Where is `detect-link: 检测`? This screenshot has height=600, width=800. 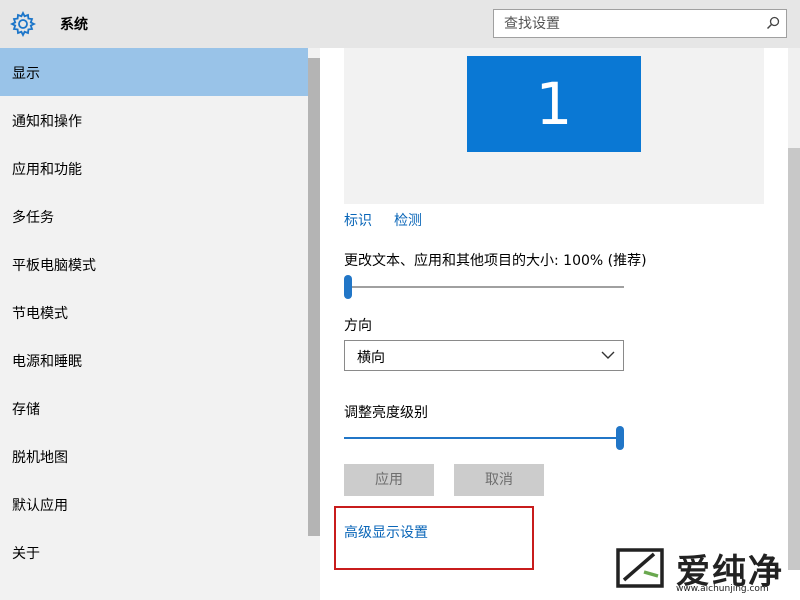
detect-link: 检测 is located at coordinates (408, 220).